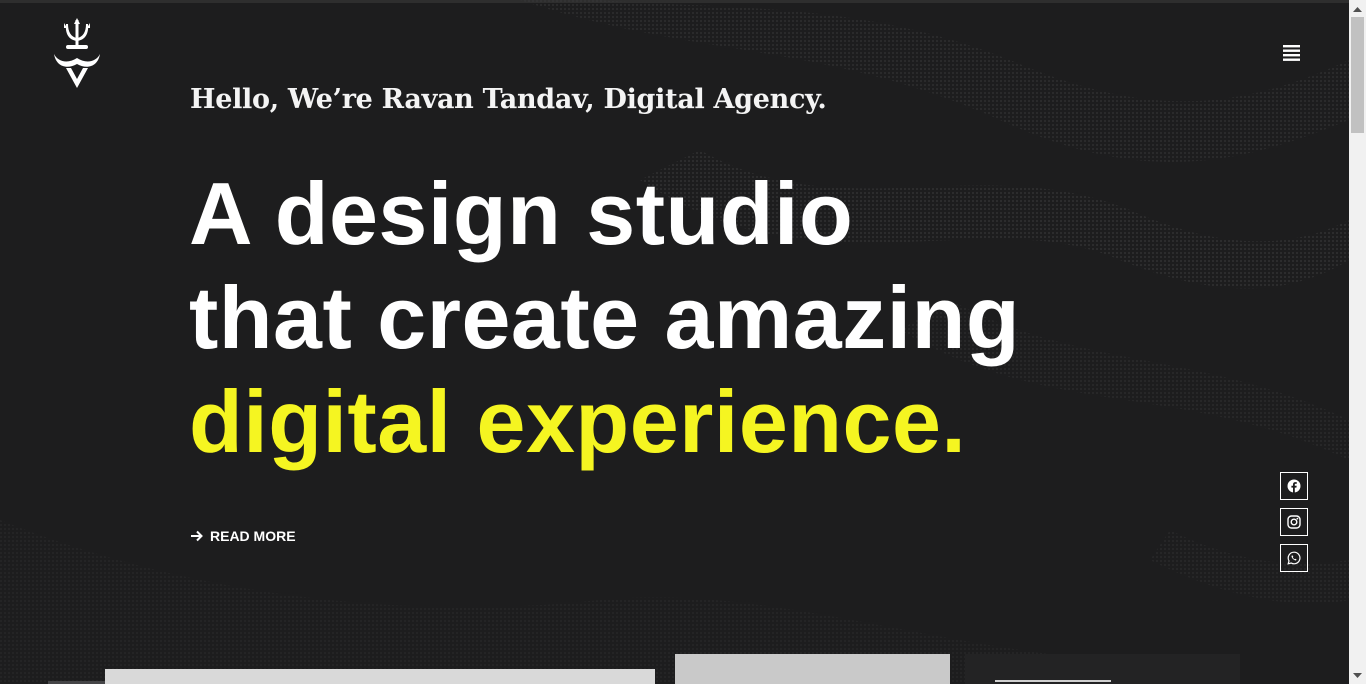  I want to click on chevron-up-icon, so click(1357, 9).